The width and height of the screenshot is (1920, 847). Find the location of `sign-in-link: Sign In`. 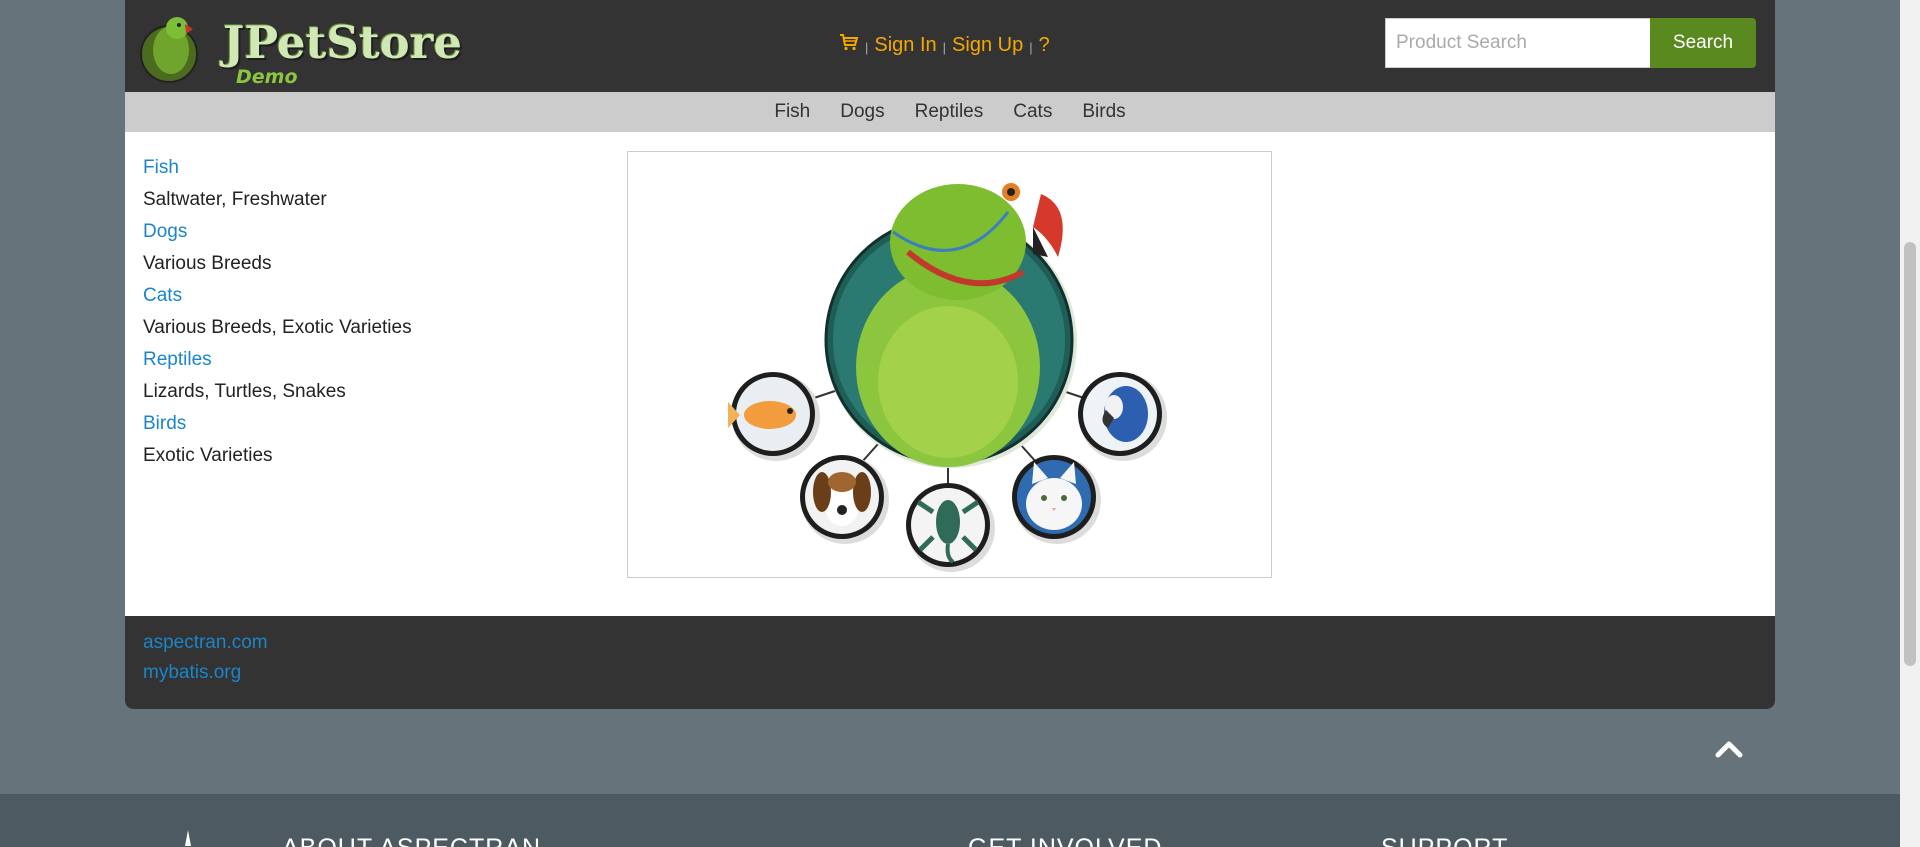

sign-in-link: Sign In is located at coordinates (905, 45).